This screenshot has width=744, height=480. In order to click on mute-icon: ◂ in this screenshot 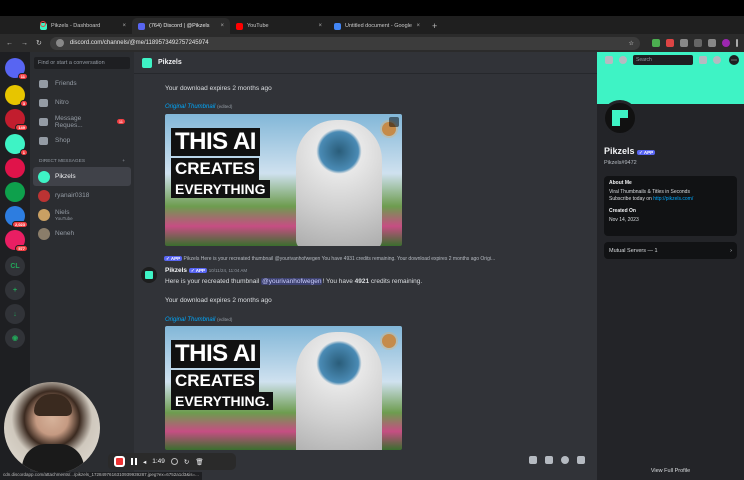, I will do `click(144, 462)`.